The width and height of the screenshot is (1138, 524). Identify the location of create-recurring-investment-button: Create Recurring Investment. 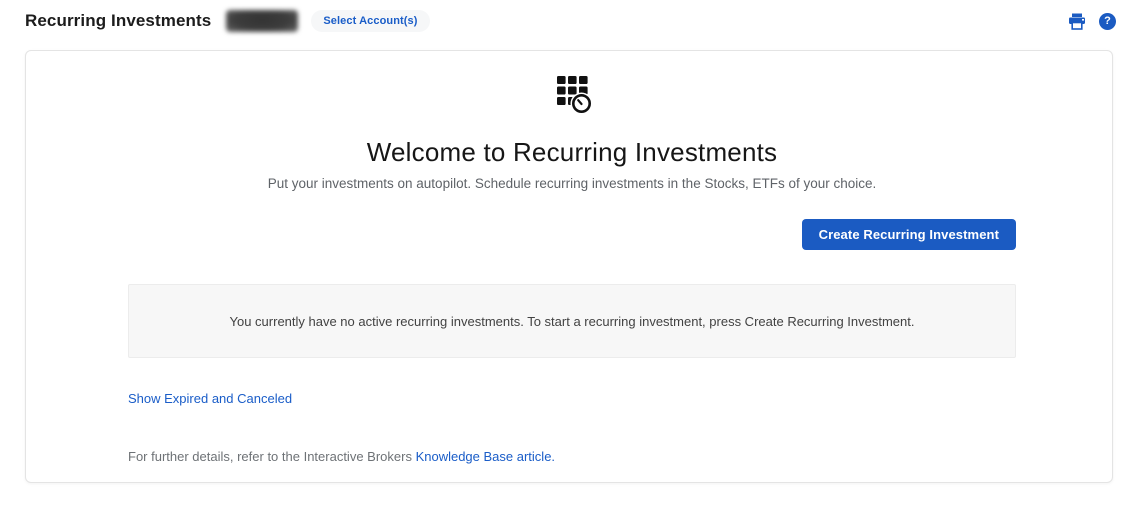
(908, 234).